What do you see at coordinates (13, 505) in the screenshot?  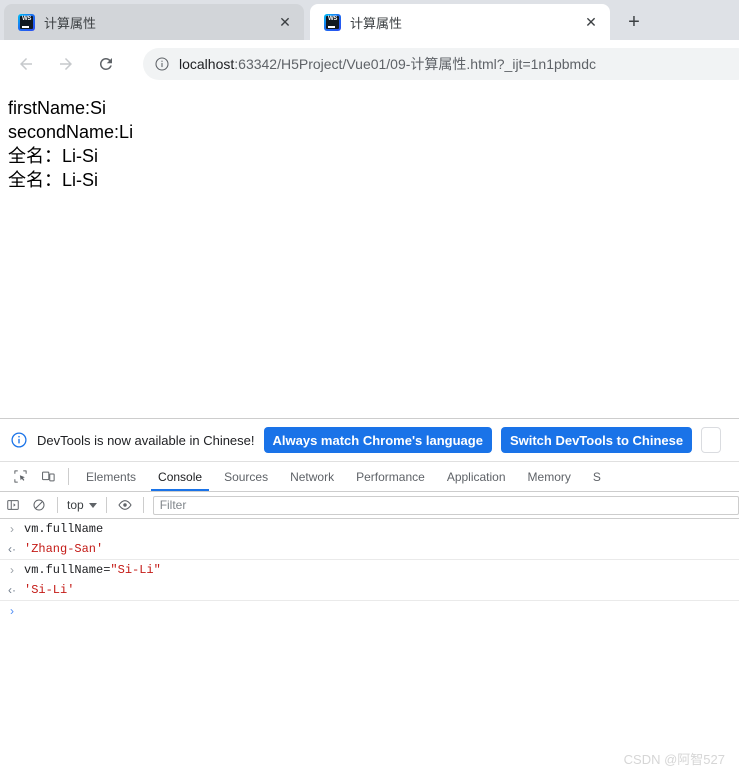 I see `console-sidebar-icon` at bounding box center [13, 505].